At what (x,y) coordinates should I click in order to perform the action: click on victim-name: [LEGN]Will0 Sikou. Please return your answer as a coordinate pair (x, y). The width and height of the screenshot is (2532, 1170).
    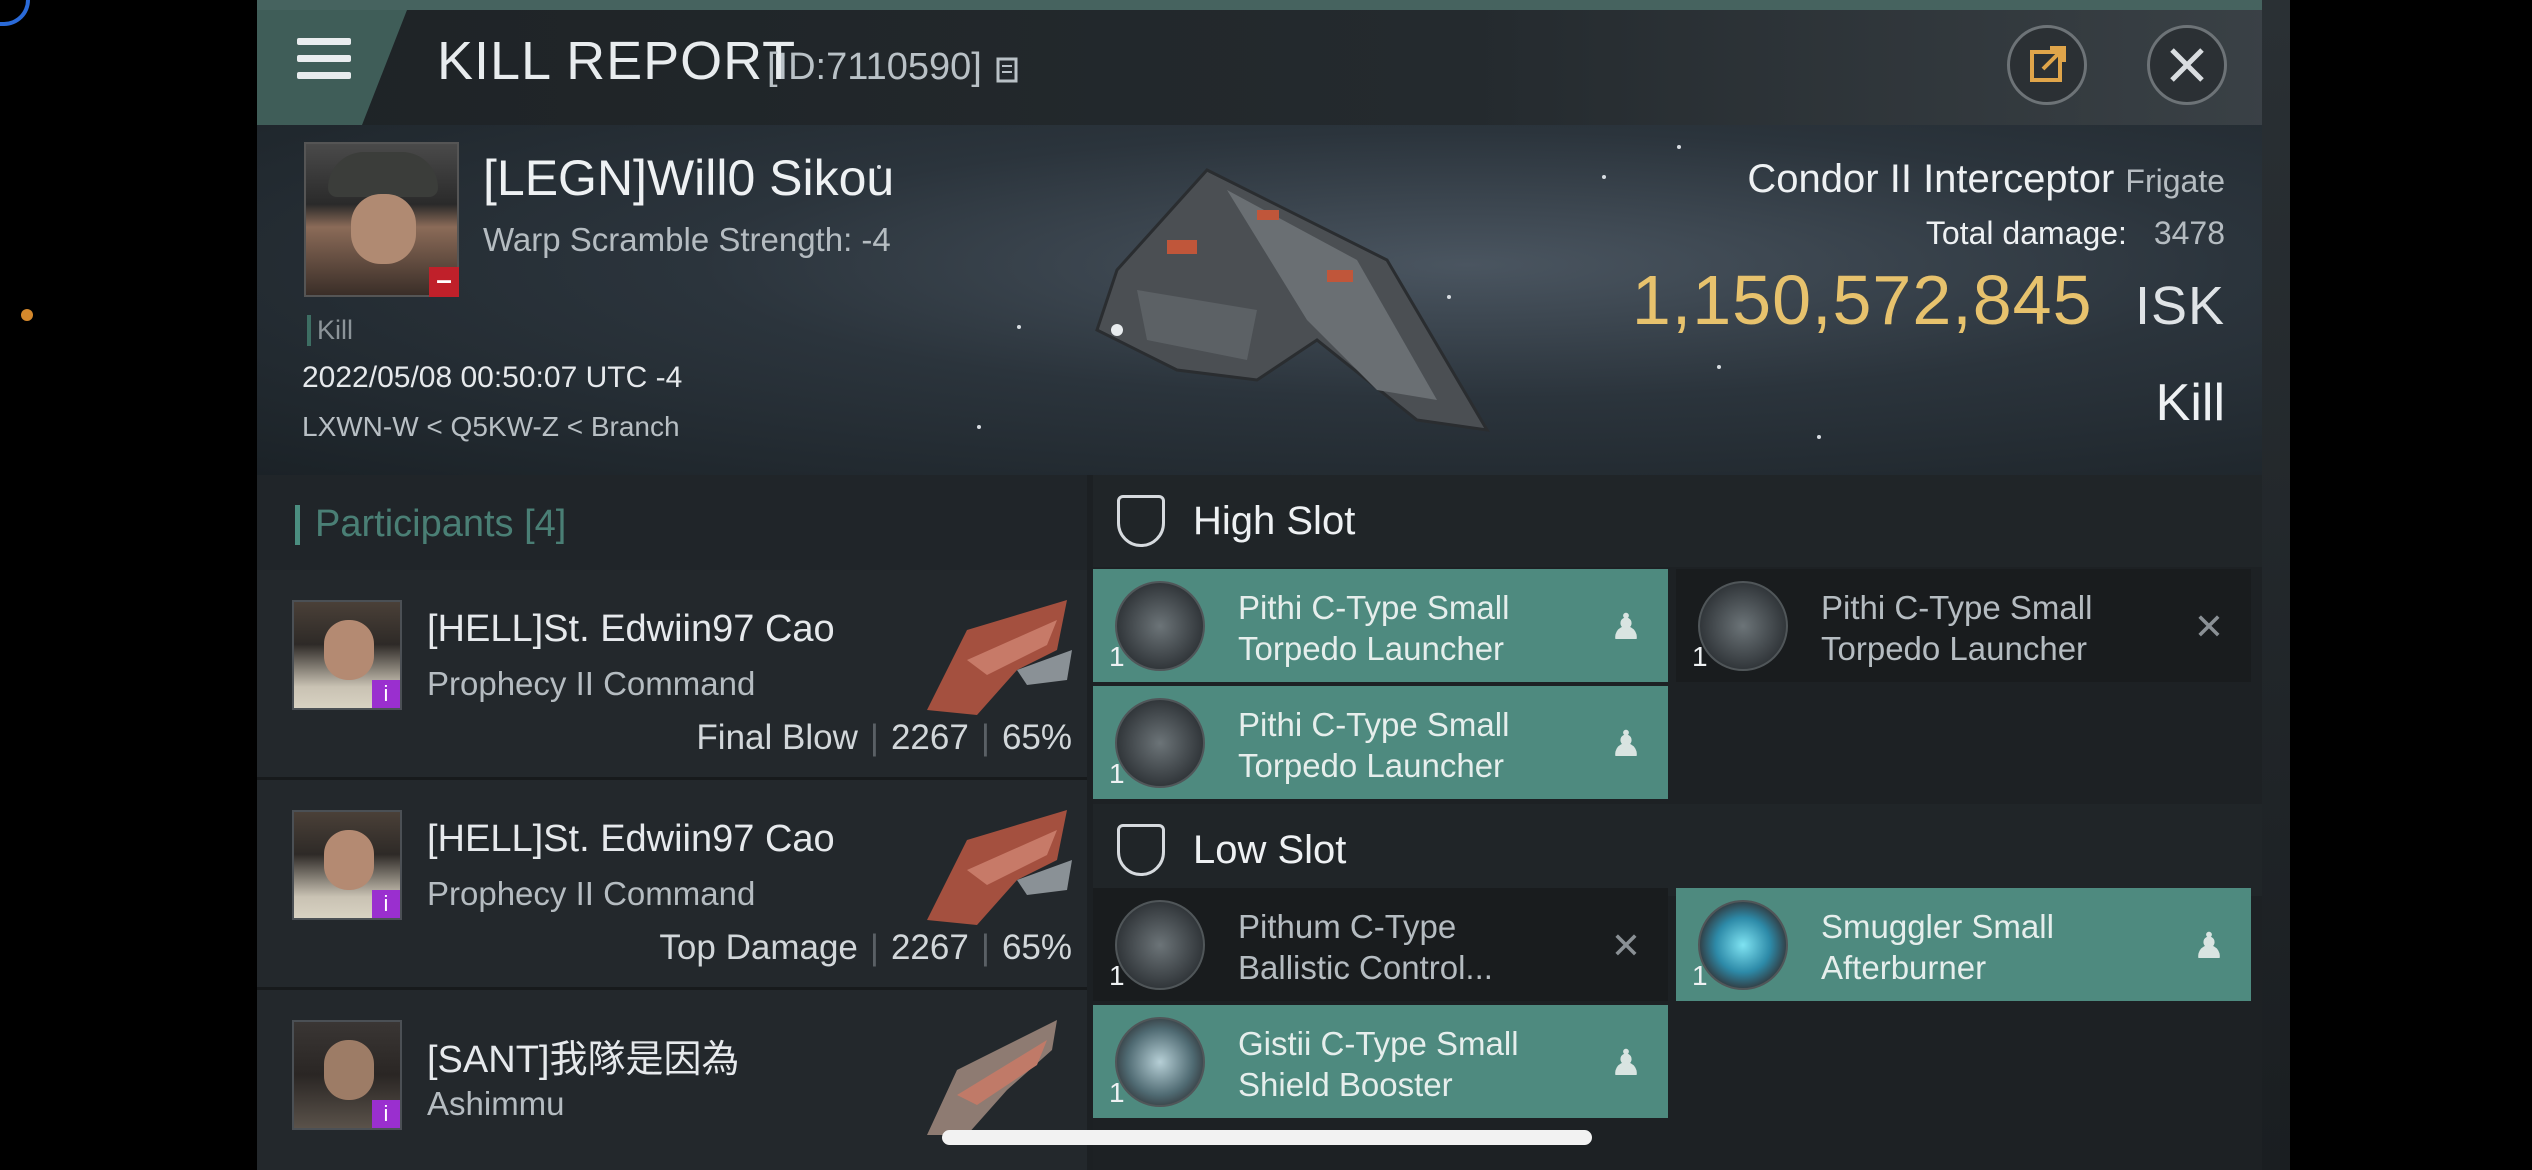
    Looking at the image, I should click on (688, 178).